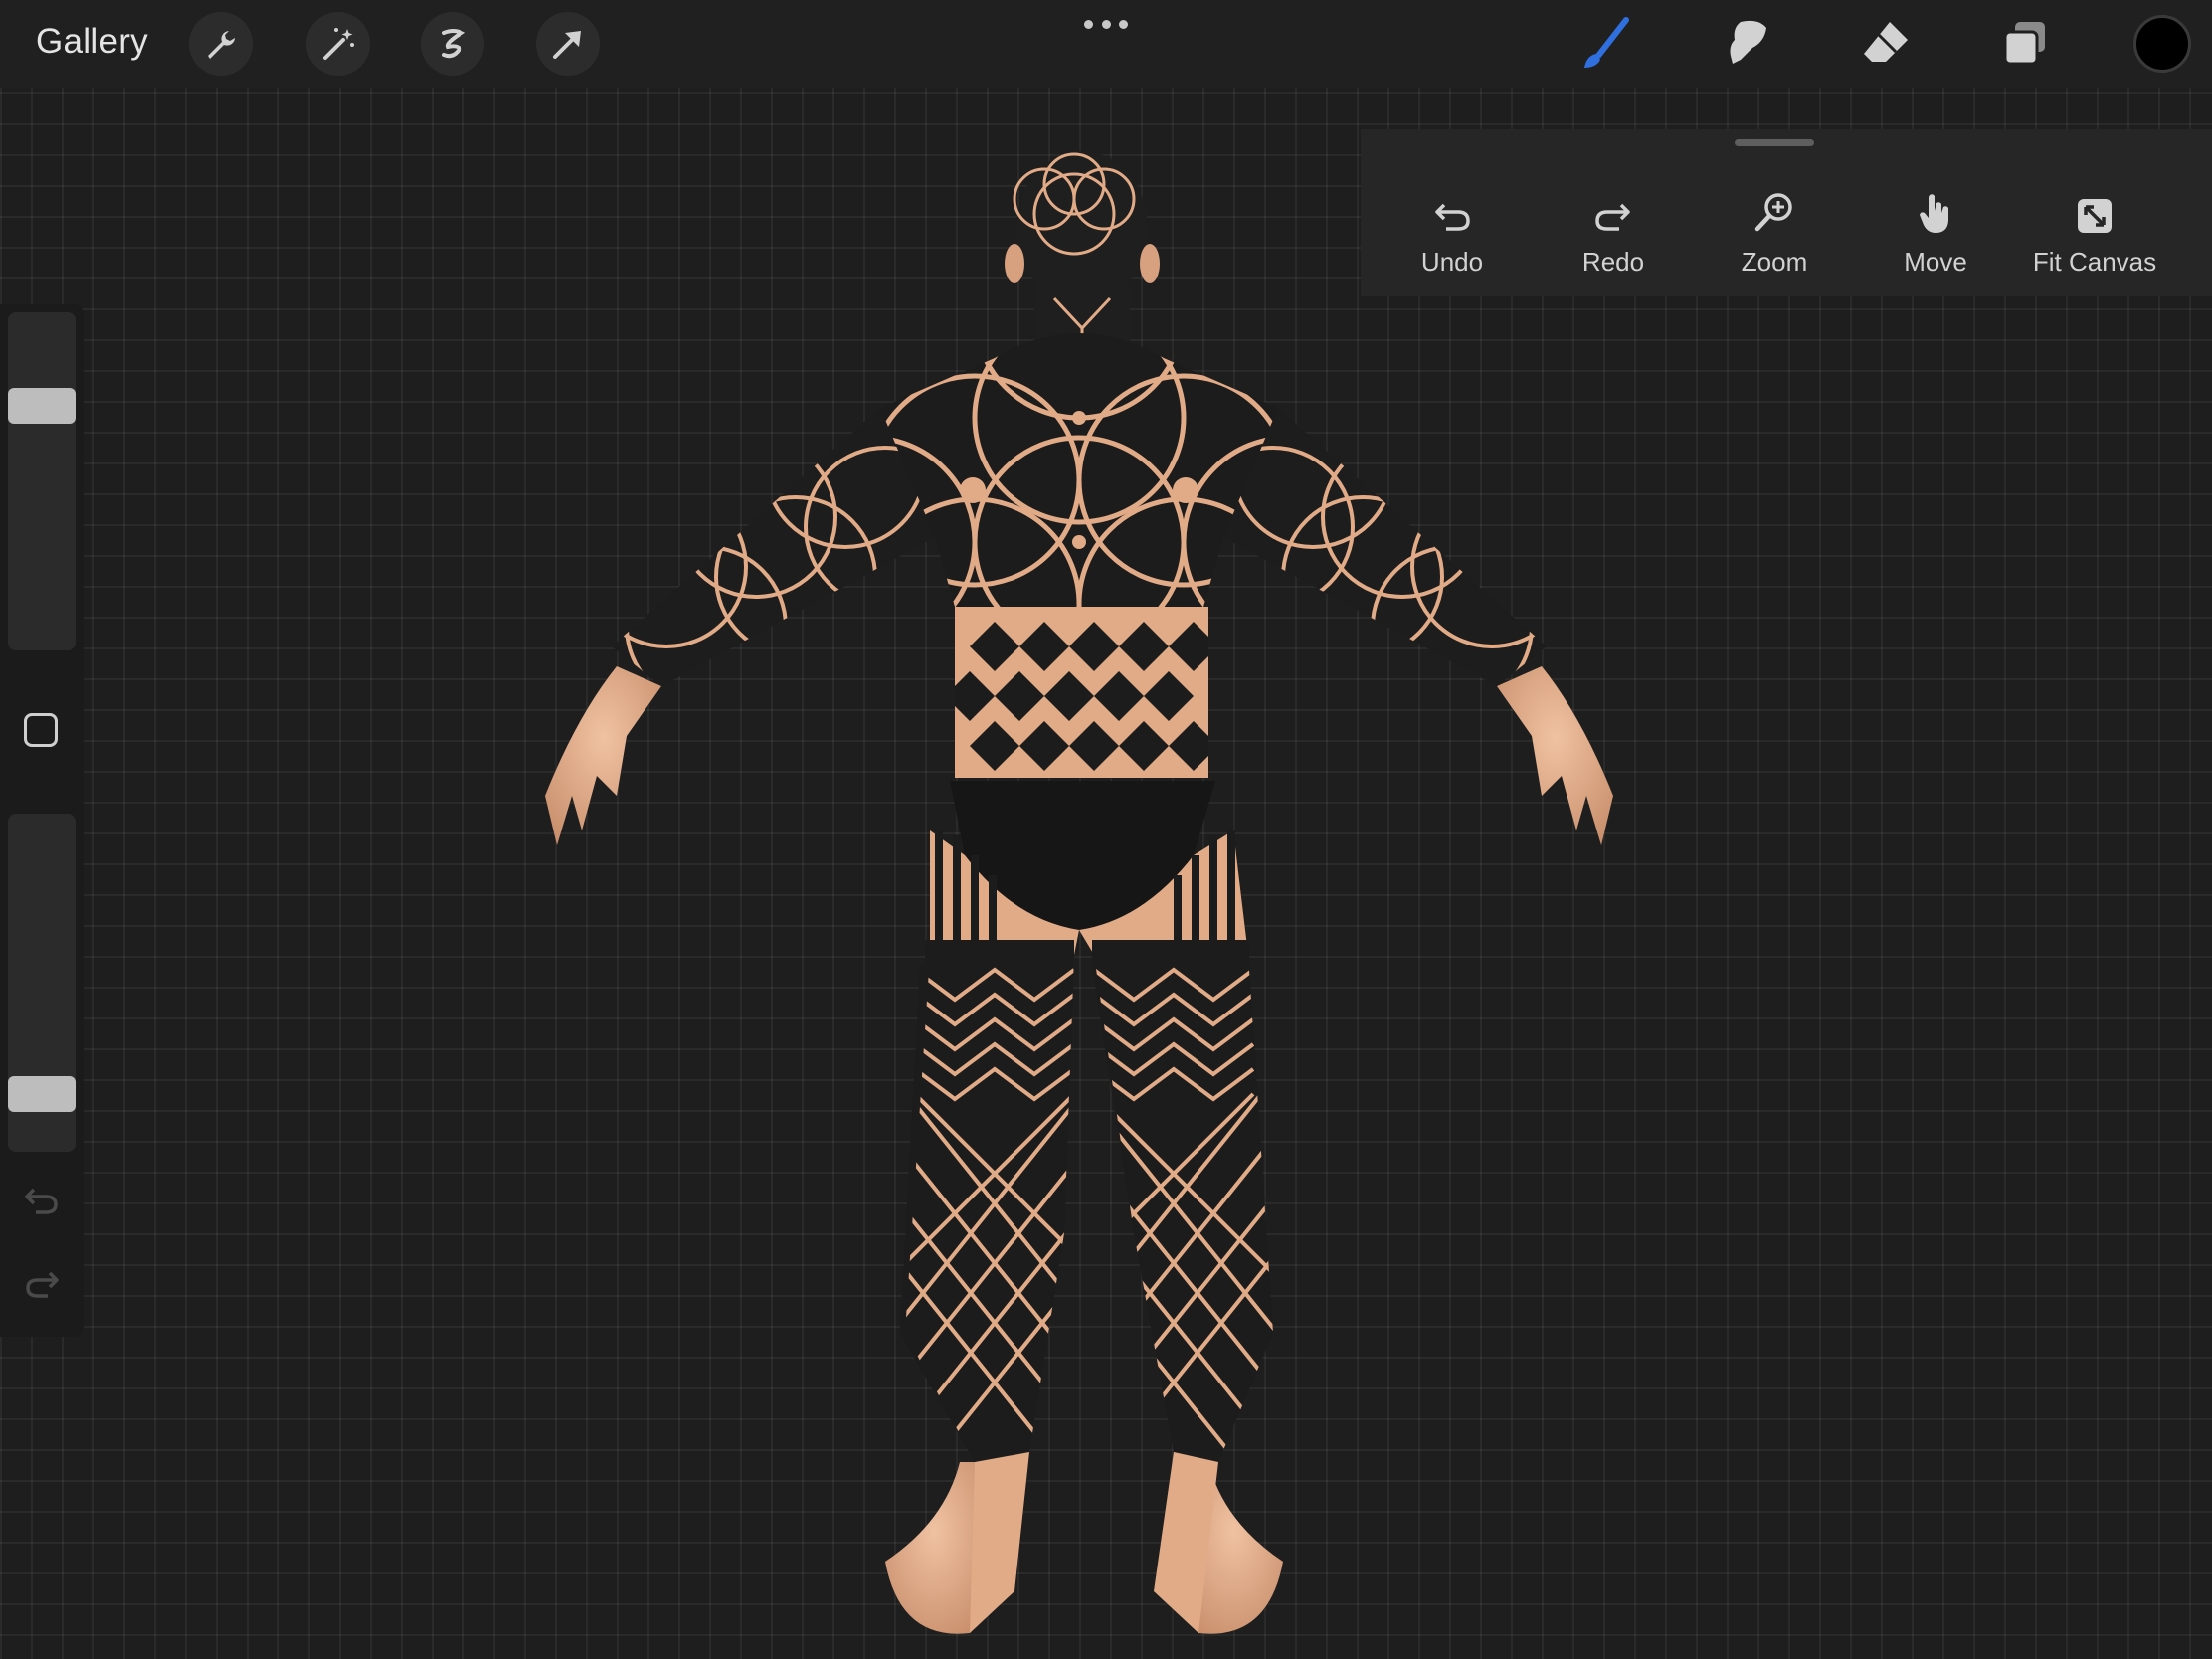  I want to click on magic-wand-icon, so click(338, 44).